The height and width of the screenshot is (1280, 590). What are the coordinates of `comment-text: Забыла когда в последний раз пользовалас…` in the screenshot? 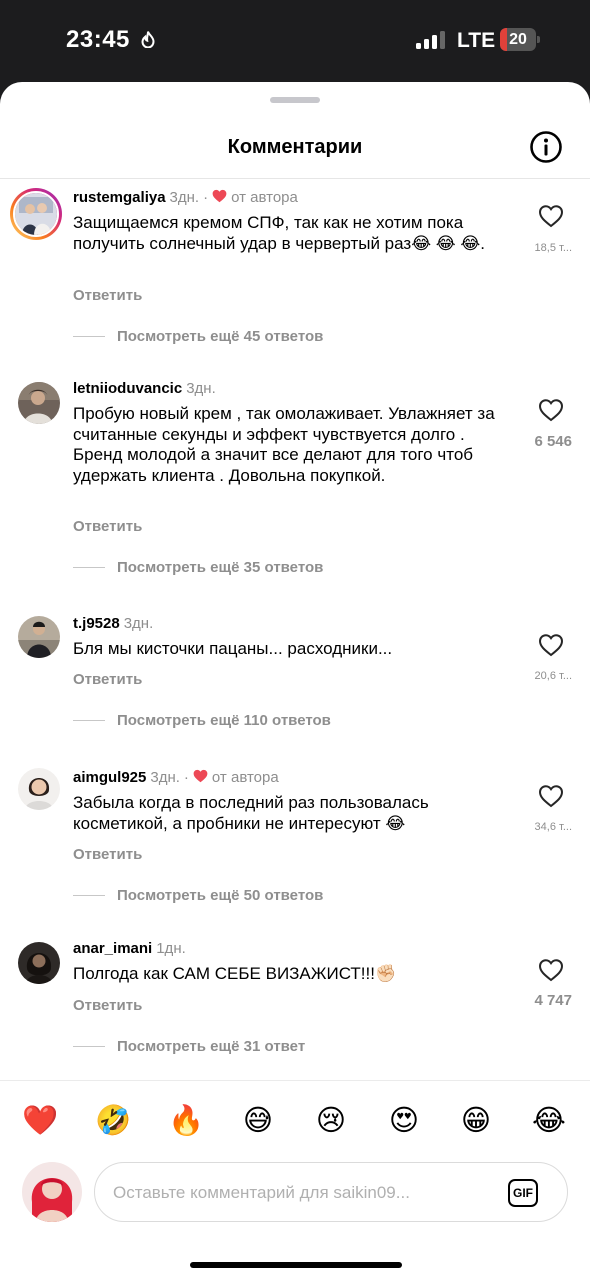 It's located at (251, 813).